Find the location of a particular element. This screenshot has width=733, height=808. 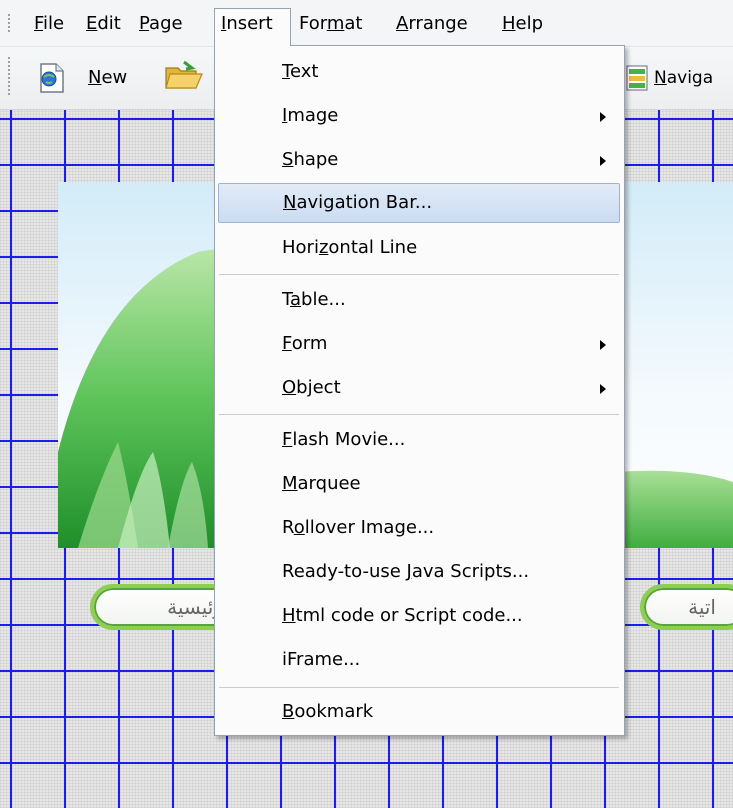

menu-insert-label: nsert is located at coordinates (249, 23).